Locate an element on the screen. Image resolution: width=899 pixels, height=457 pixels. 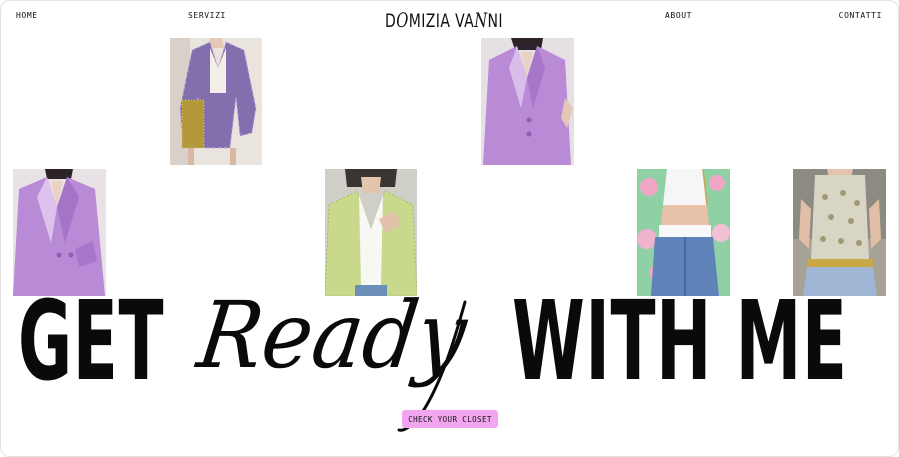
nav-home-link: HOME is located at coordinates (27, 15).